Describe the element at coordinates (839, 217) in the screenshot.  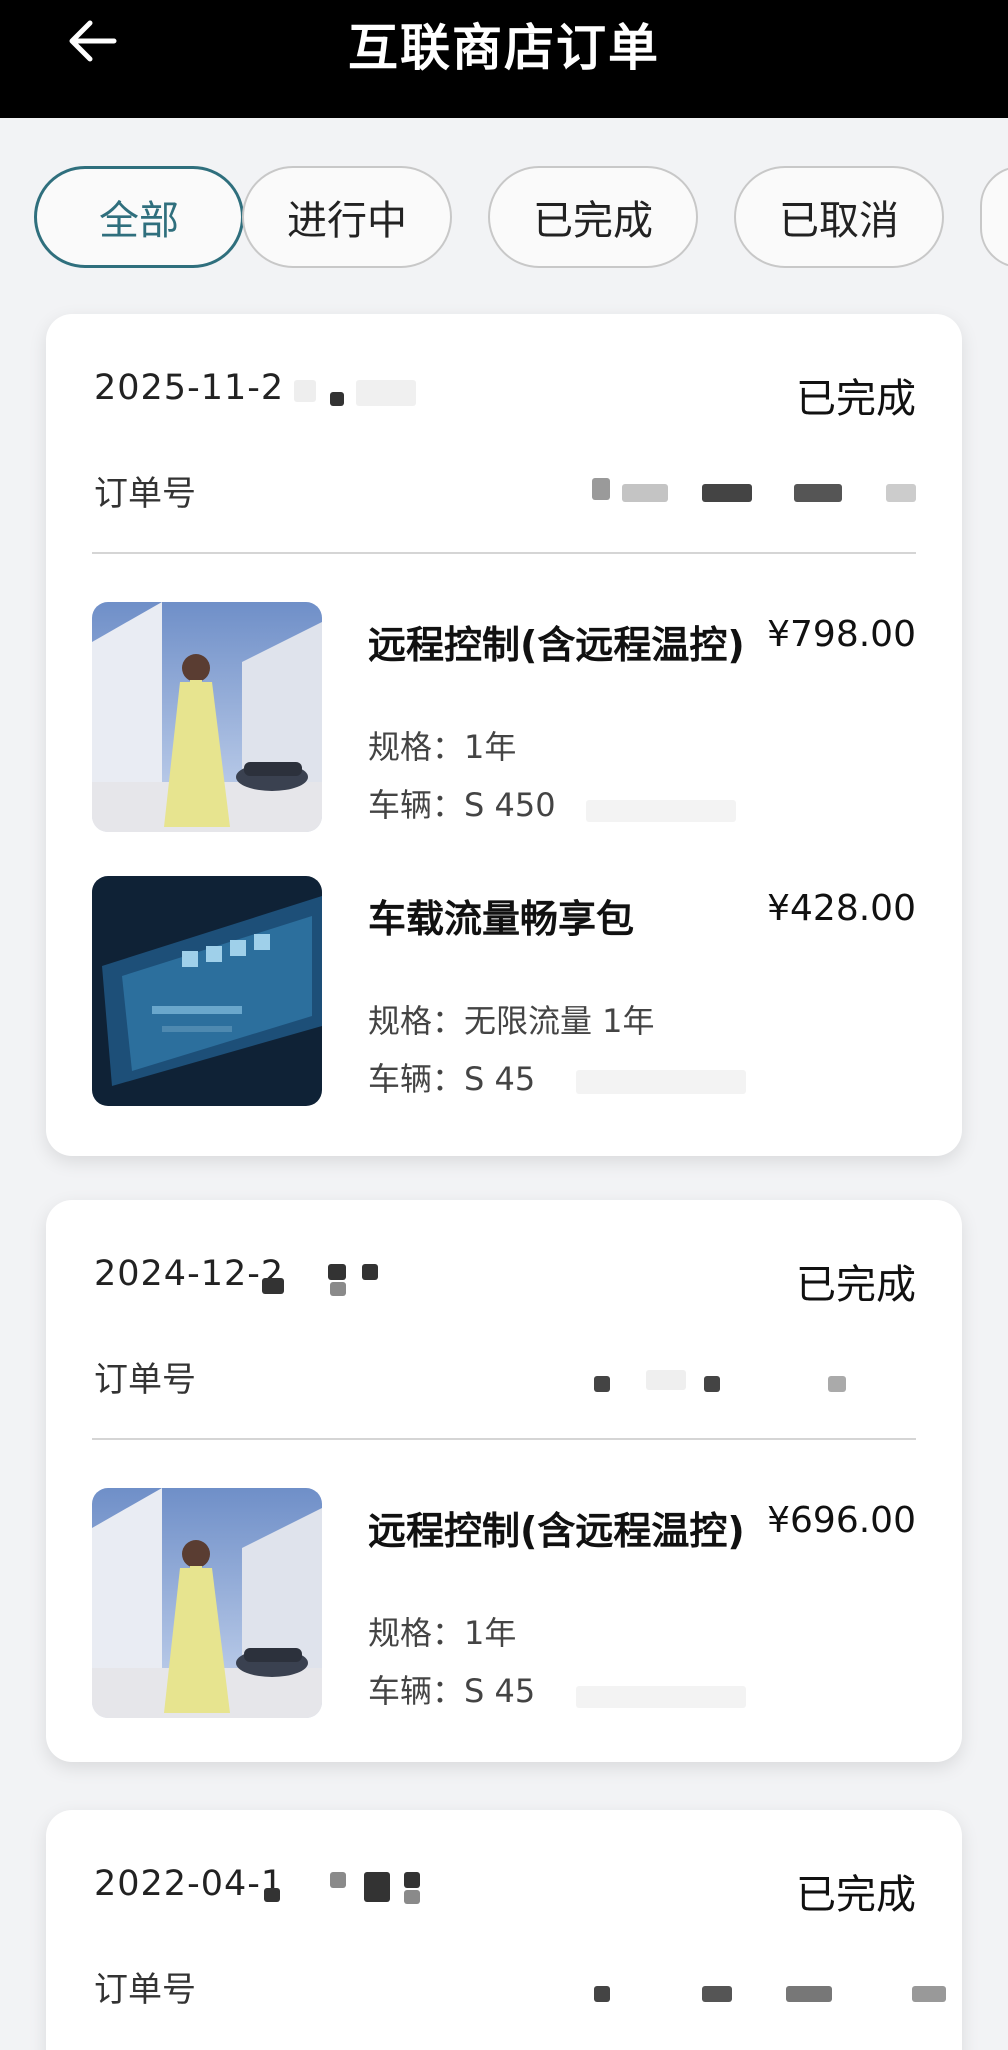
I see `tab-cancelled: 已取消` at that location.